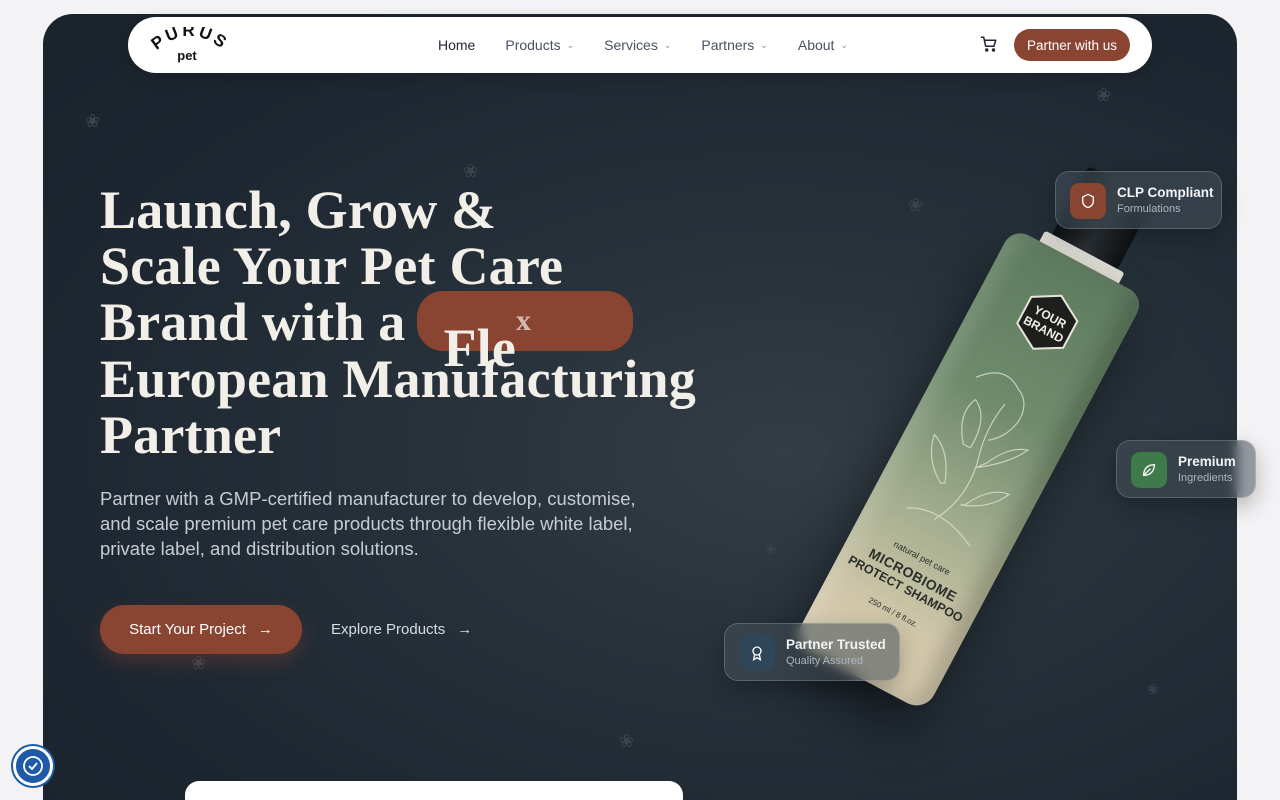 This screenshot has height=800, width=1280. I want to click on nav-item-label: Partners, so click(728, 45).